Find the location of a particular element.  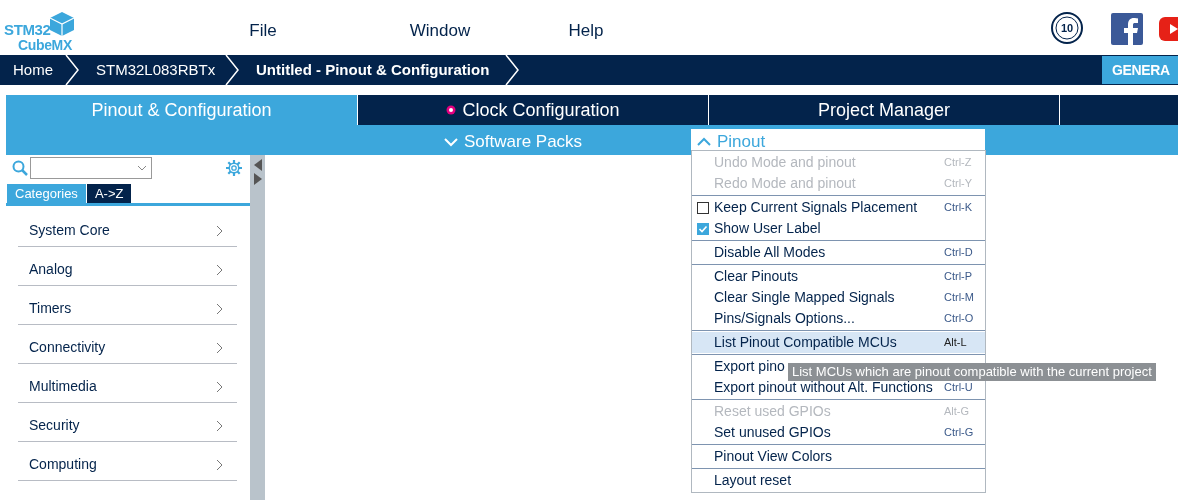

category-item: Timers is located at coordinates (127, 305).